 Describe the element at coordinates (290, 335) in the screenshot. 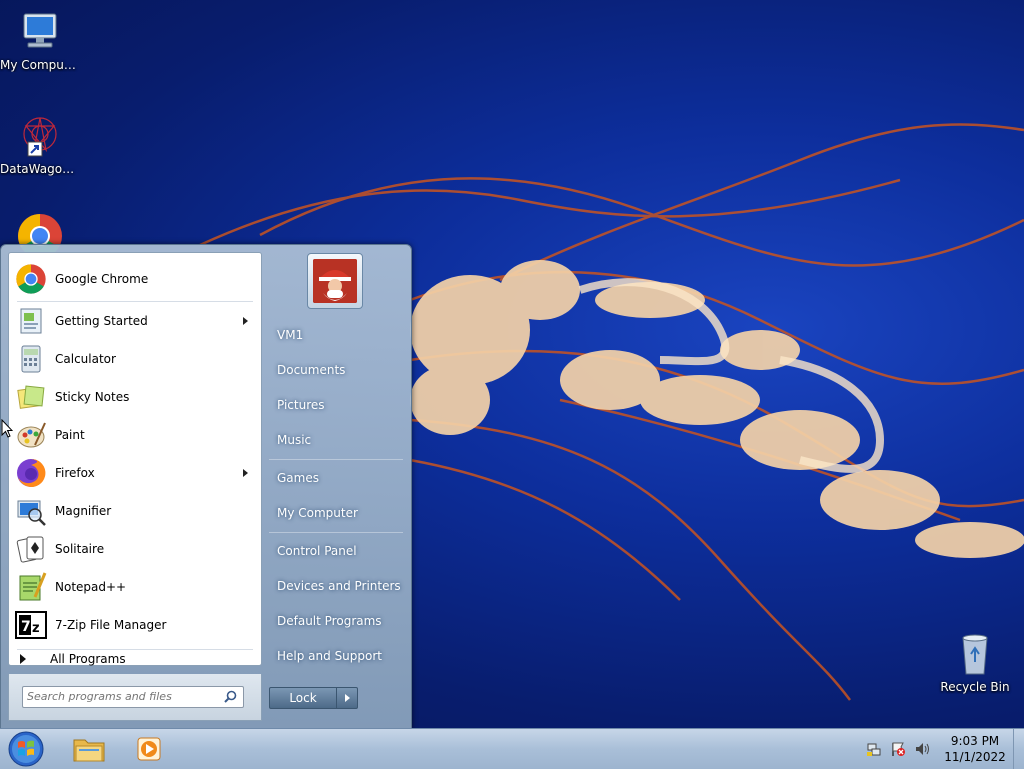

I see `start-link-label: VM1` at that location.